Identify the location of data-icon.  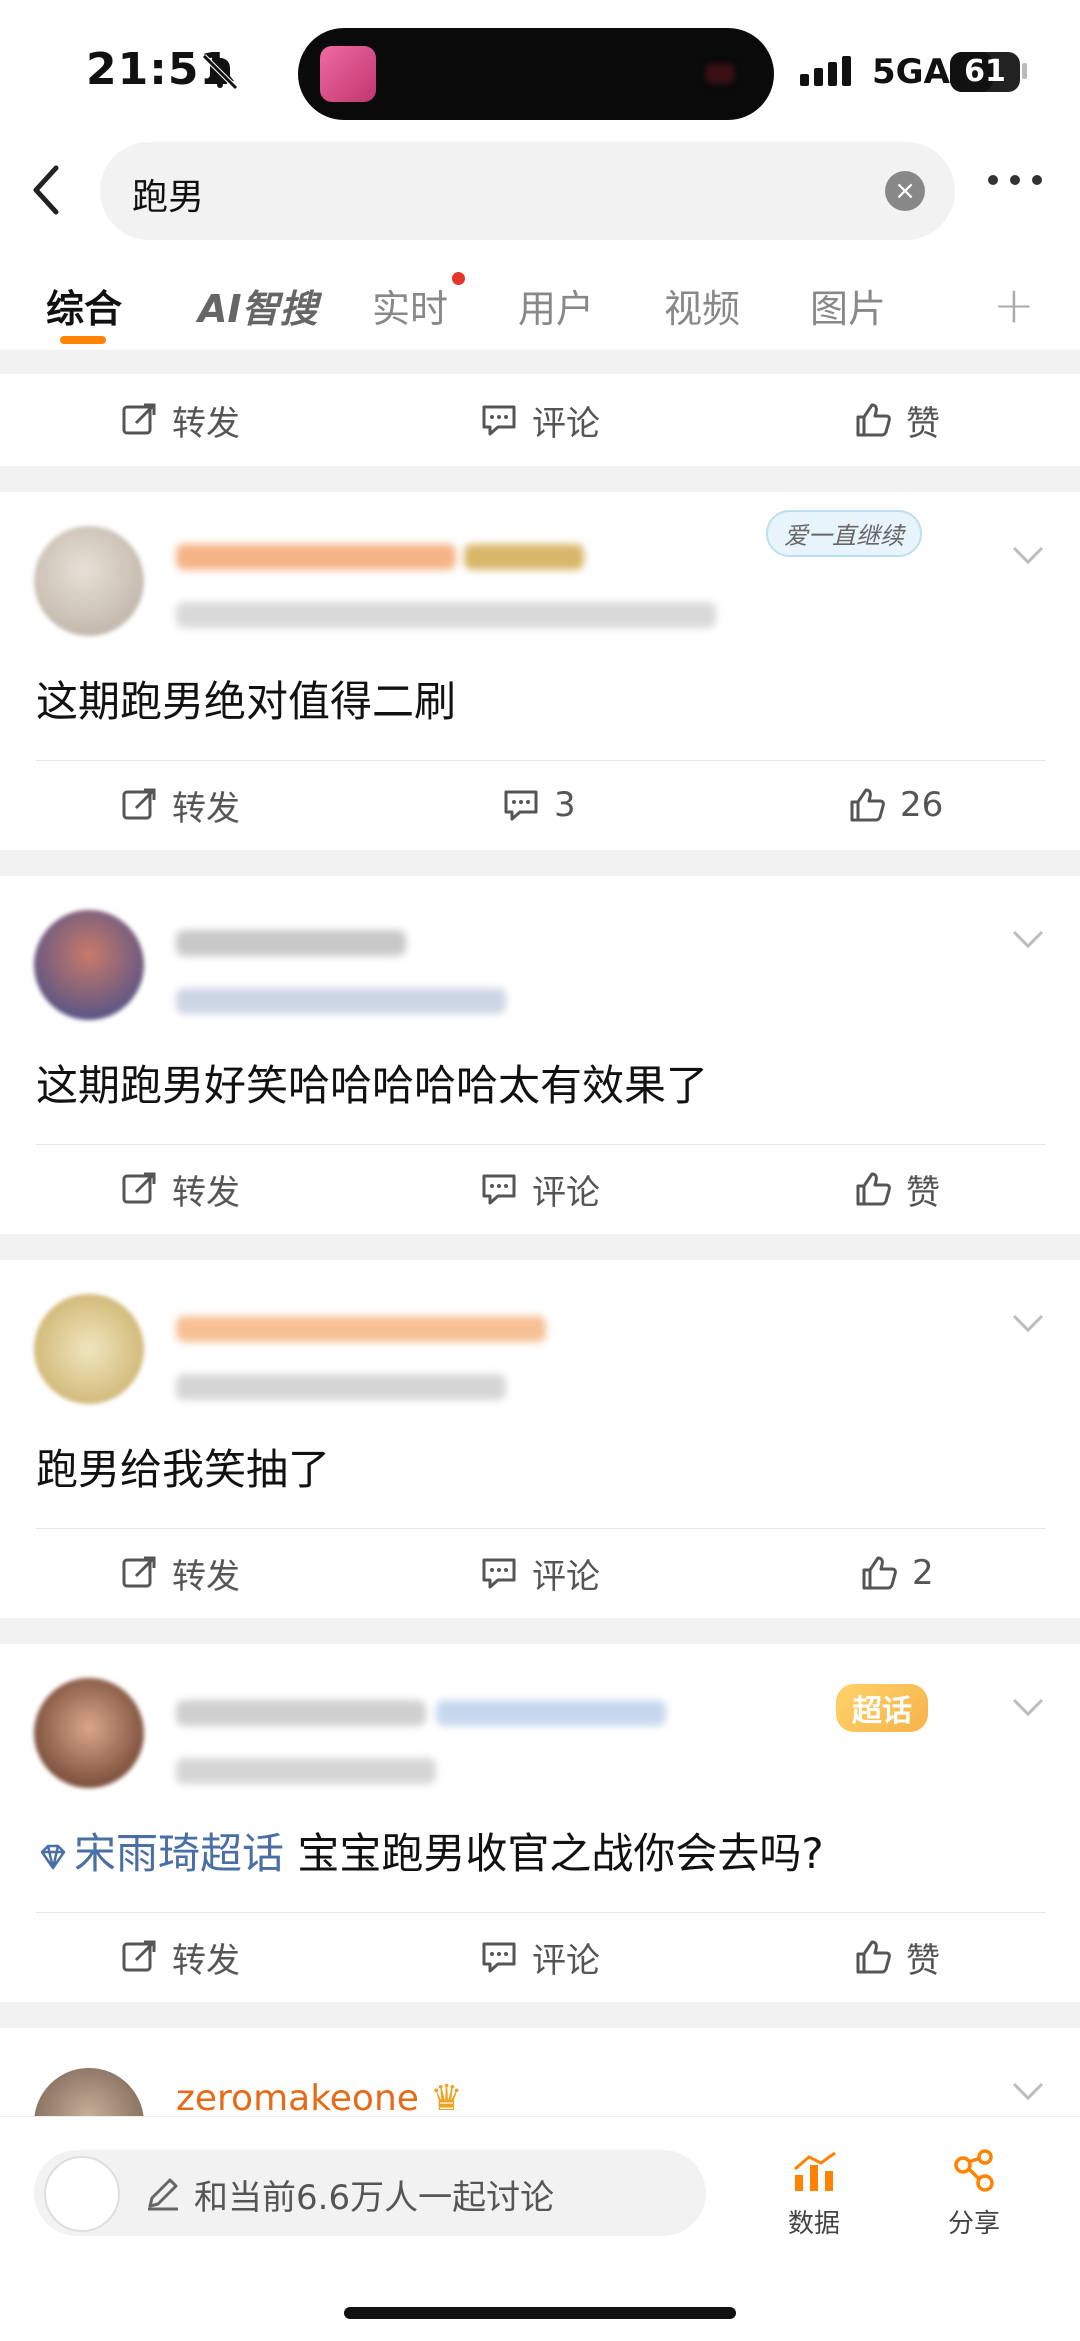
(815, 2171).